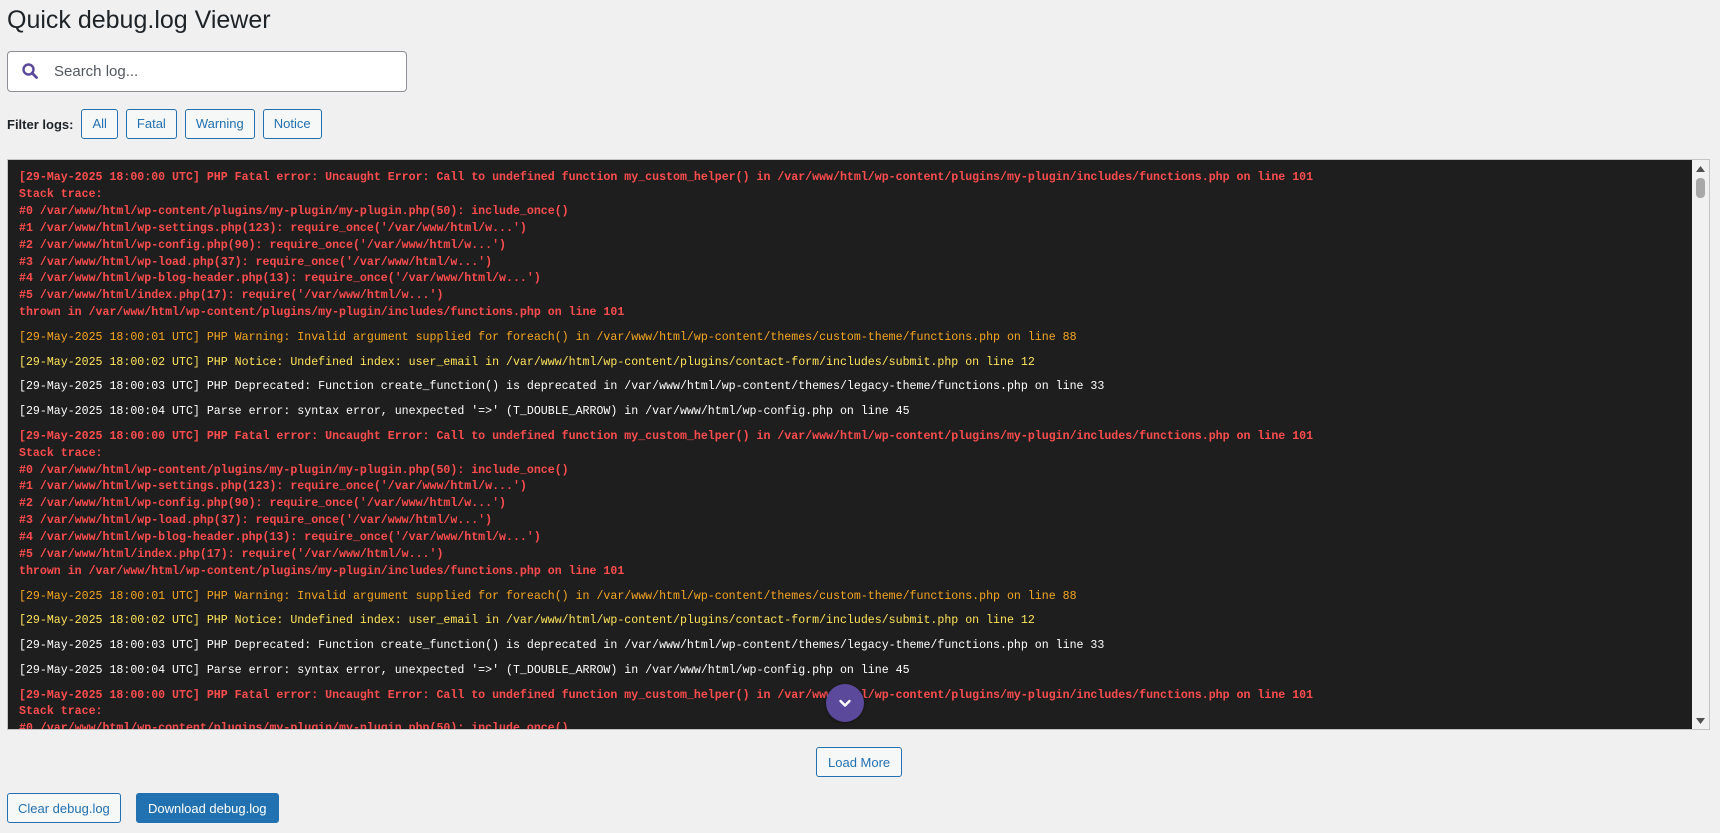  I want to click on load-more-button: Load More, so click(859, 762).